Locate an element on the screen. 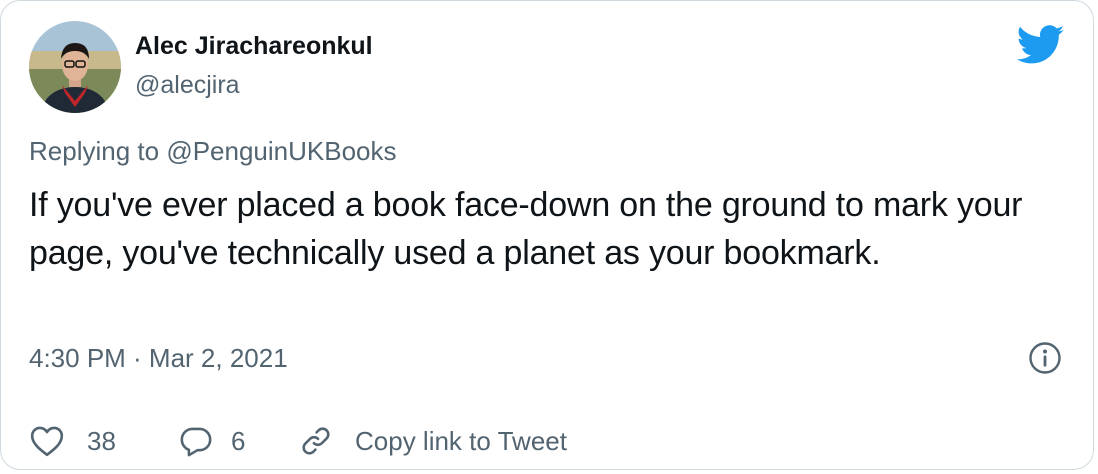 The width and height of the screenshot is (1098, 474). reply-count: 6 is located at coordinates (238, 440).